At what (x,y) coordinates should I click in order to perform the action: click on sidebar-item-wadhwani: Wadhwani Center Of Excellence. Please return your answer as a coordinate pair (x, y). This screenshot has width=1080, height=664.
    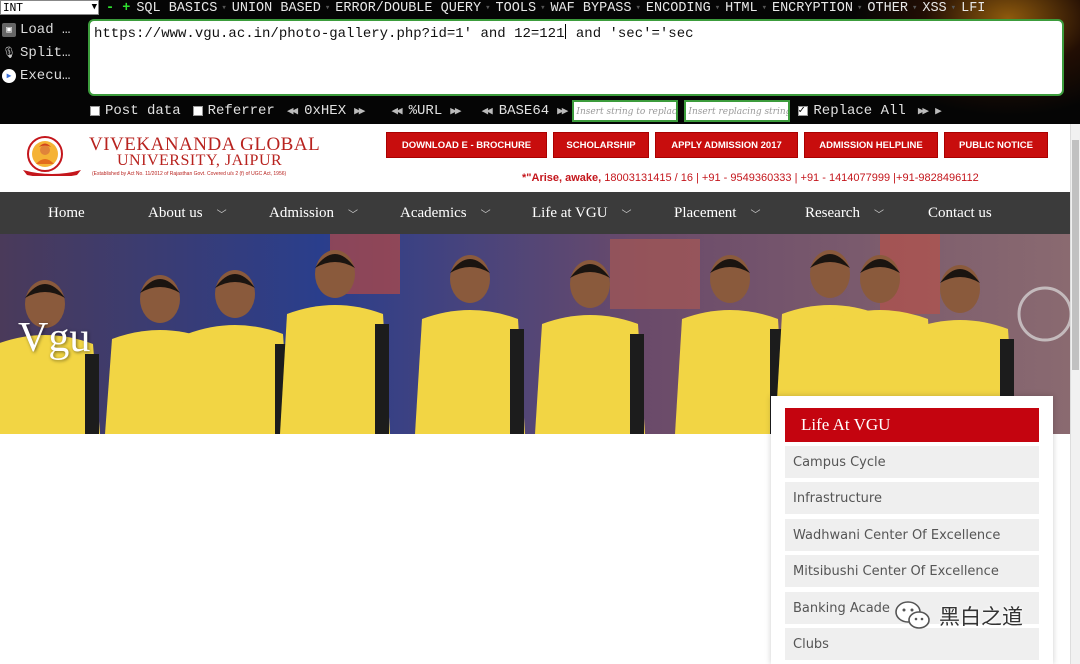
    Looking at the image, I should click on (912, 535).